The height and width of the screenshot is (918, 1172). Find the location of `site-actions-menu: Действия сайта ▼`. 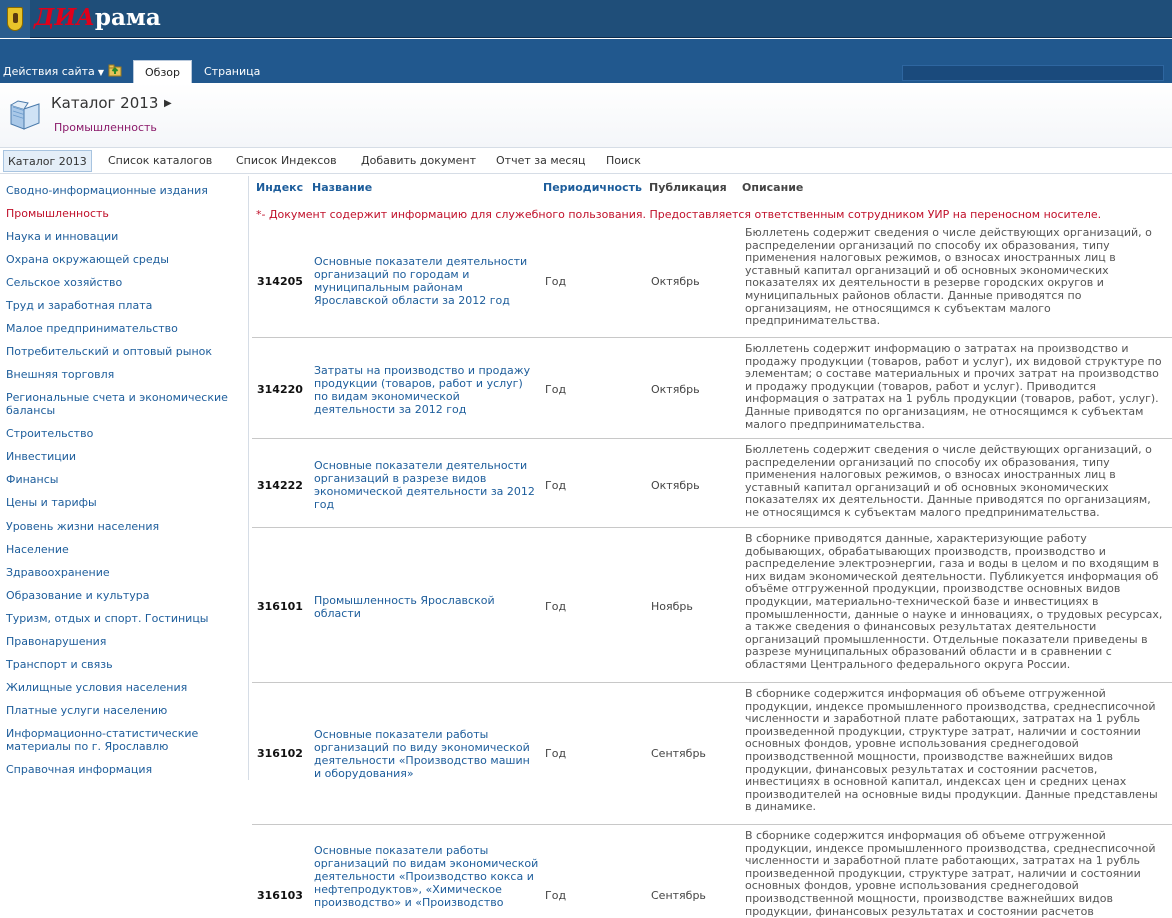

site-actions-menu: Действия сайта ▼ is located at coordinates (53, 71).